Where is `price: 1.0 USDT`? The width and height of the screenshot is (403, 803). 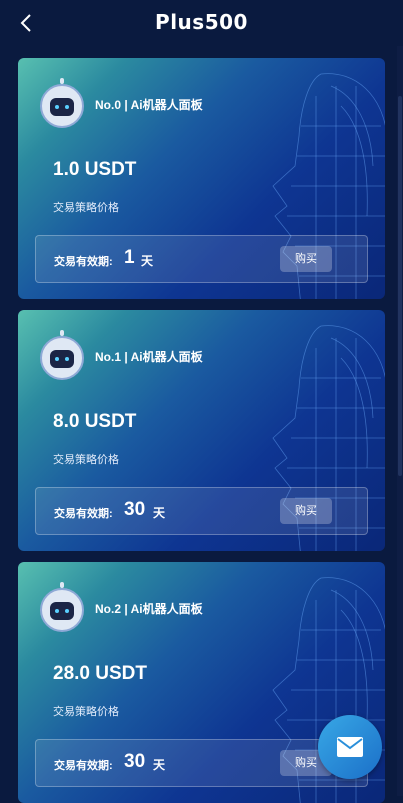 price: 1.0 USDT is located at coordinates (95, 169).